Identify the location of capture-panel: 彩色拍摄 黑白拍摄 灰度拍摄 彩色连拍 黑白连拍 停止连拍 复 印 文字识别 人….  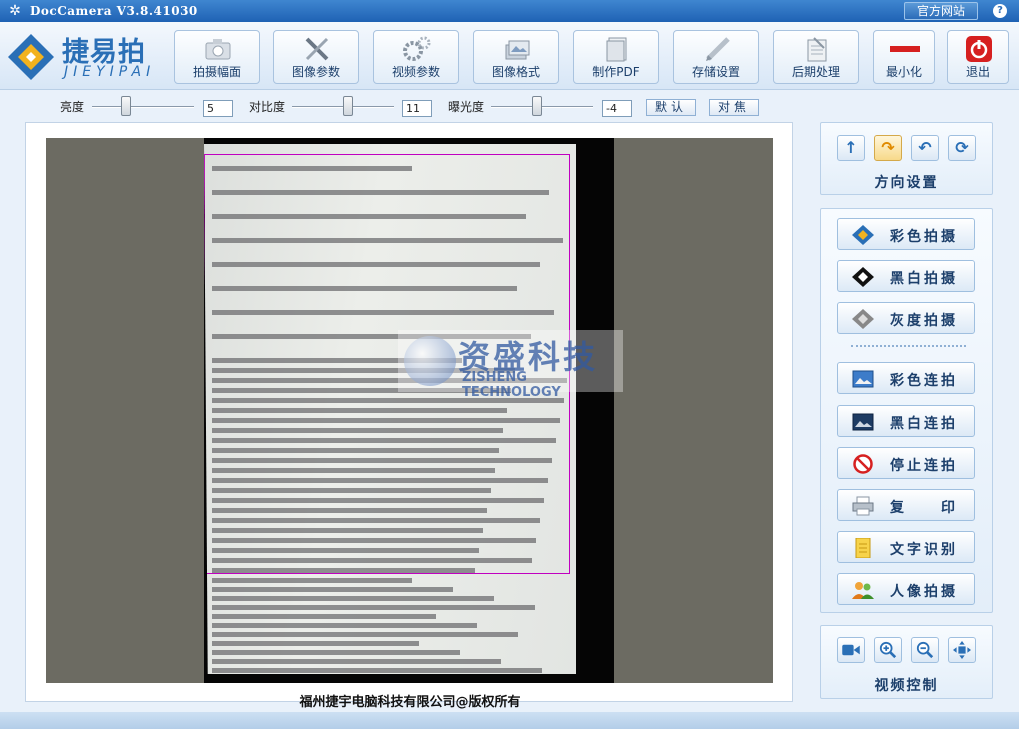
(906, 410).